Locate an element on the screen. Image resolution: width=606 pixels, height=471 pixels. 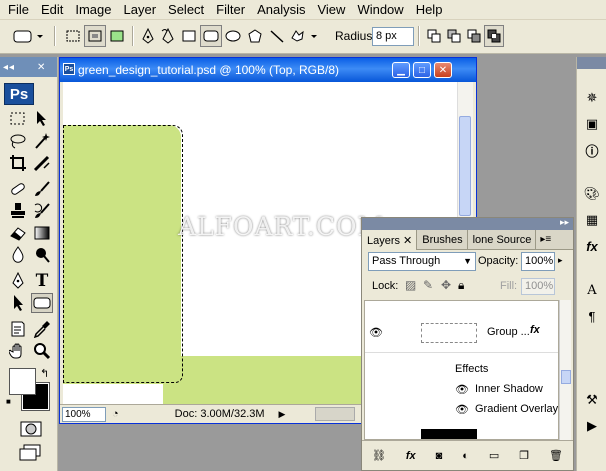
effect-gradient-overlay: 👁︎ Gradient Overlay is located at coordinates (461, 409).